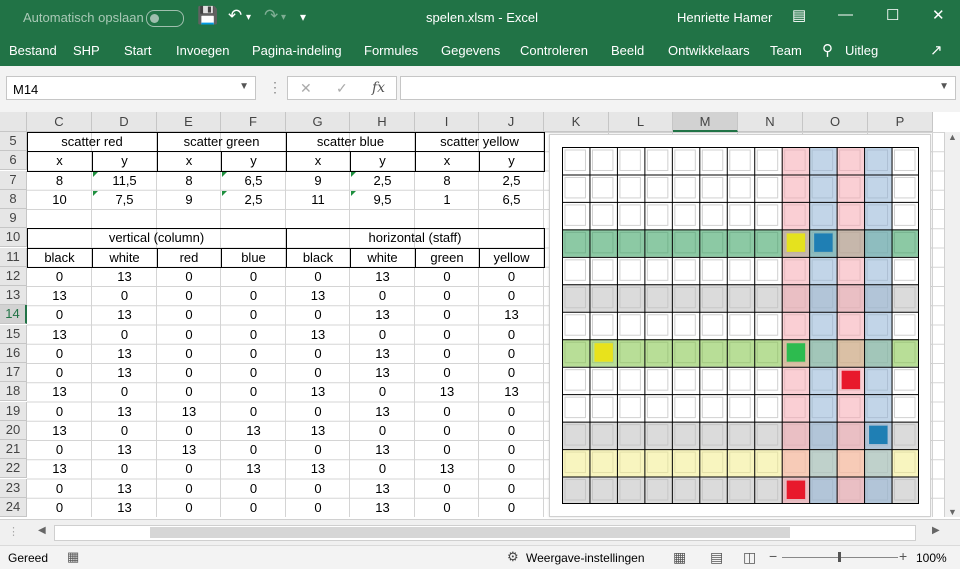  What do you see at coordinates (42, 530) in the screenshot?
I see `scroll-left-icon: ◀` at bounding box center [42, 530].